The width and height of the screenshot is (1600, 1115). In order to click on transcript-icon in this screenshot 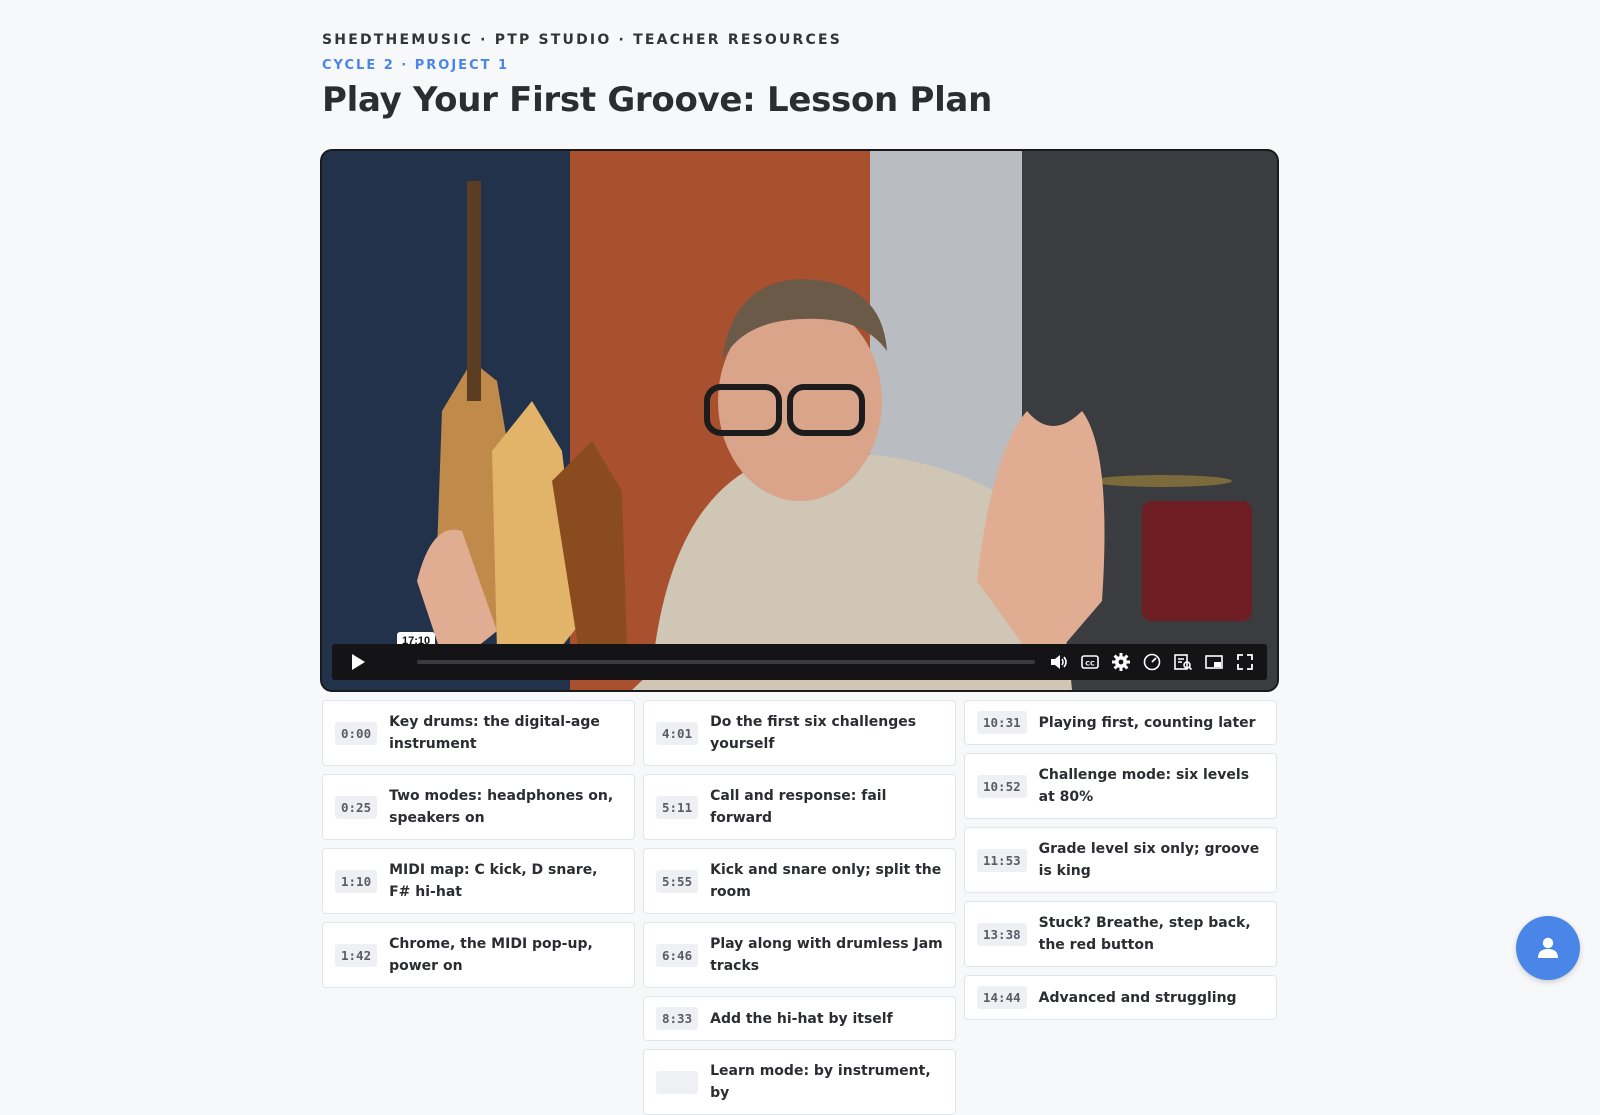, I will do `click(1183, 662)`.